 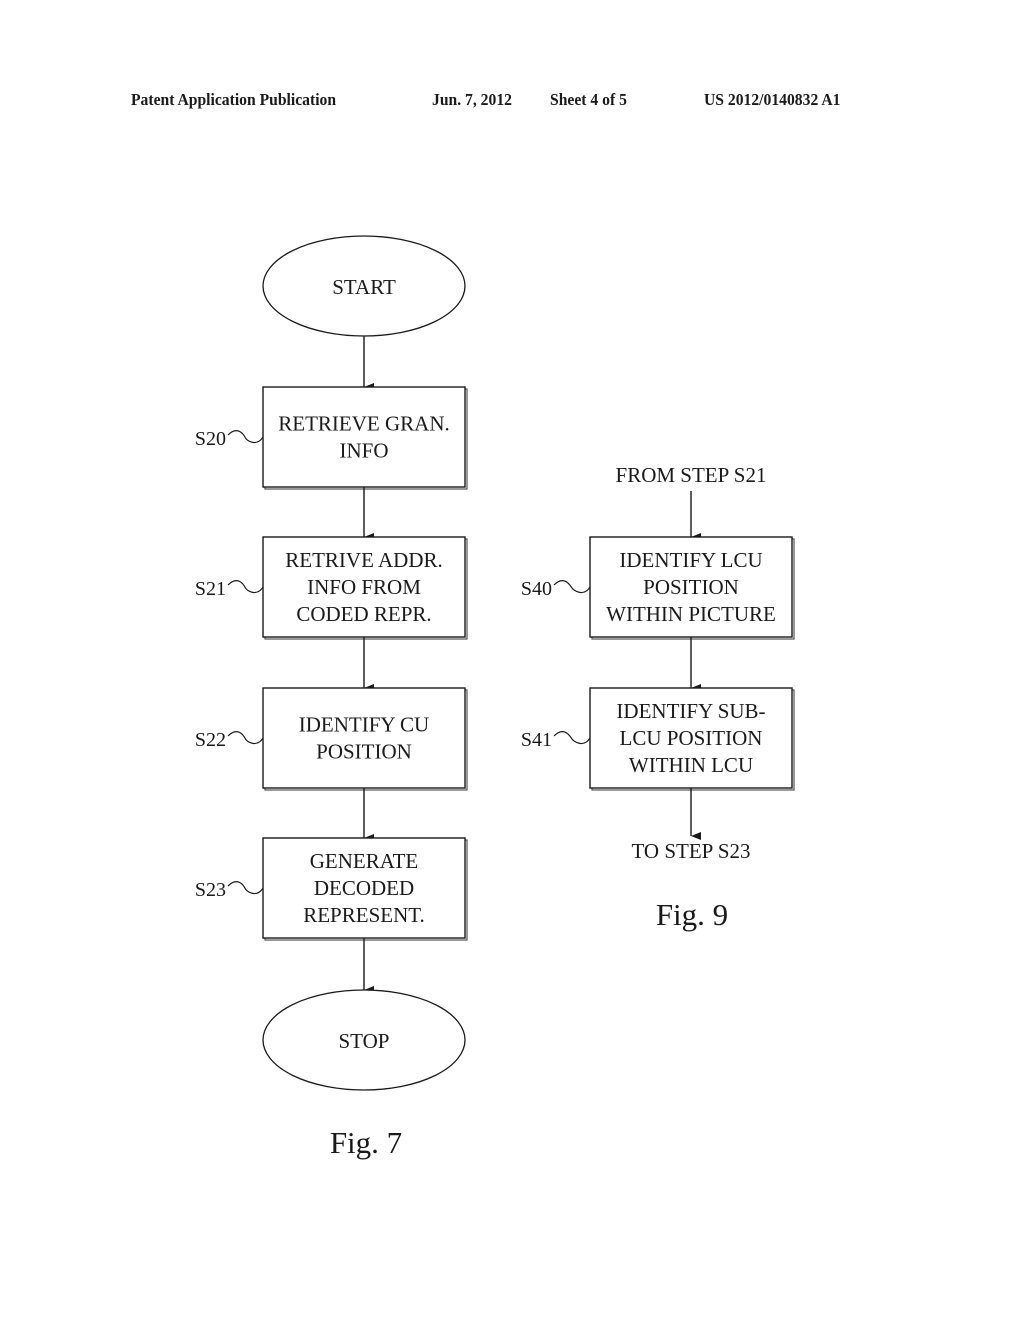 I want to click on step-box-s40: IDENTIFY LCU POSITION WITHIN PICTURE, so click(x=692, y=588).